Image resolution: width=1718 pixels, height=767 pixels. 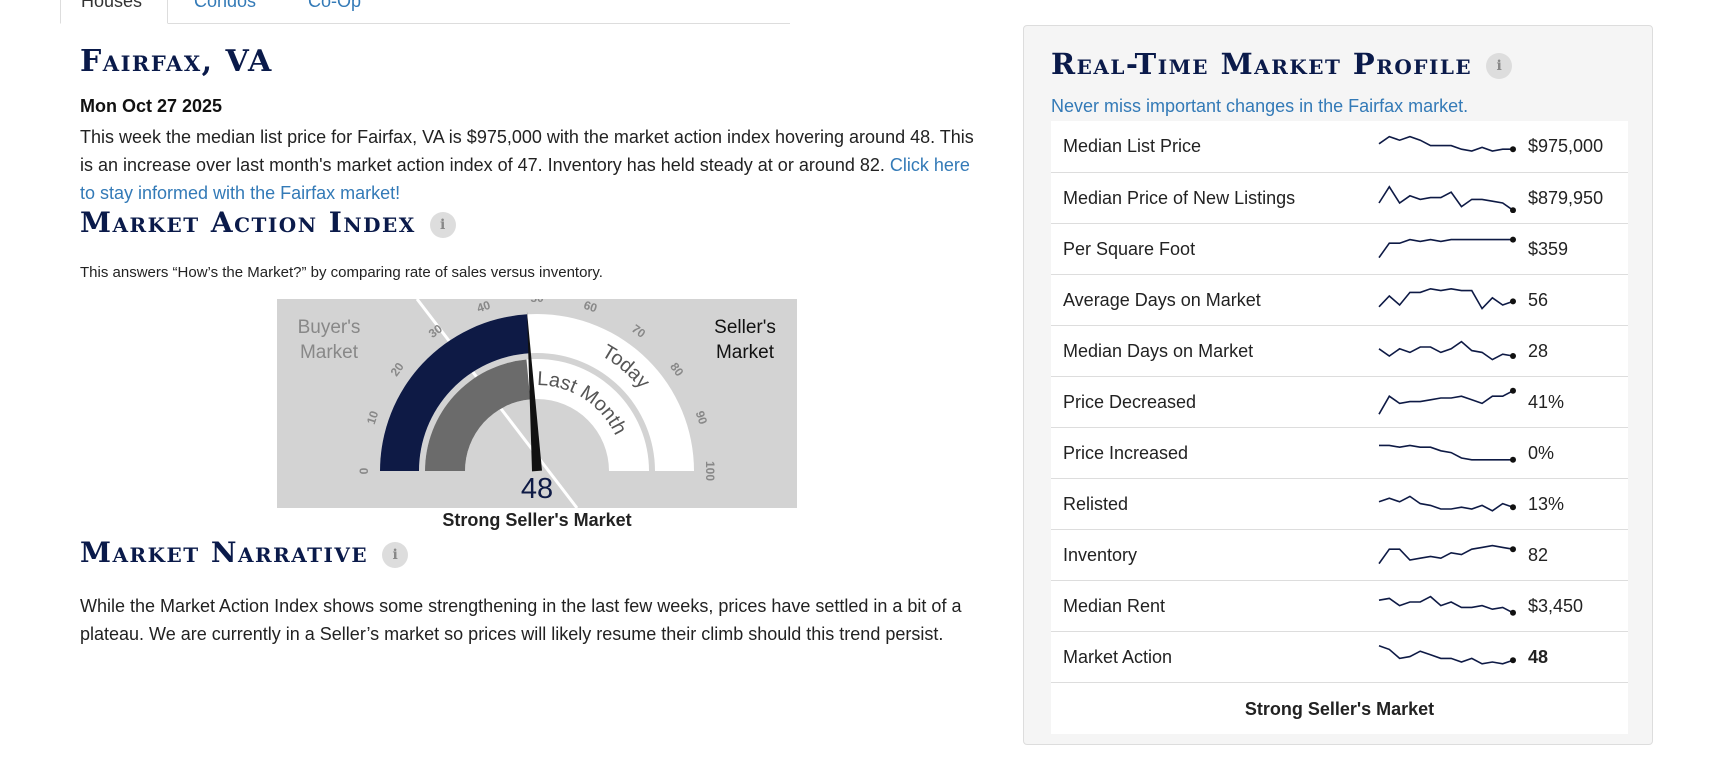 I want to click on metric-row: Average Days on Market 56, so click(x=1339, y=299).